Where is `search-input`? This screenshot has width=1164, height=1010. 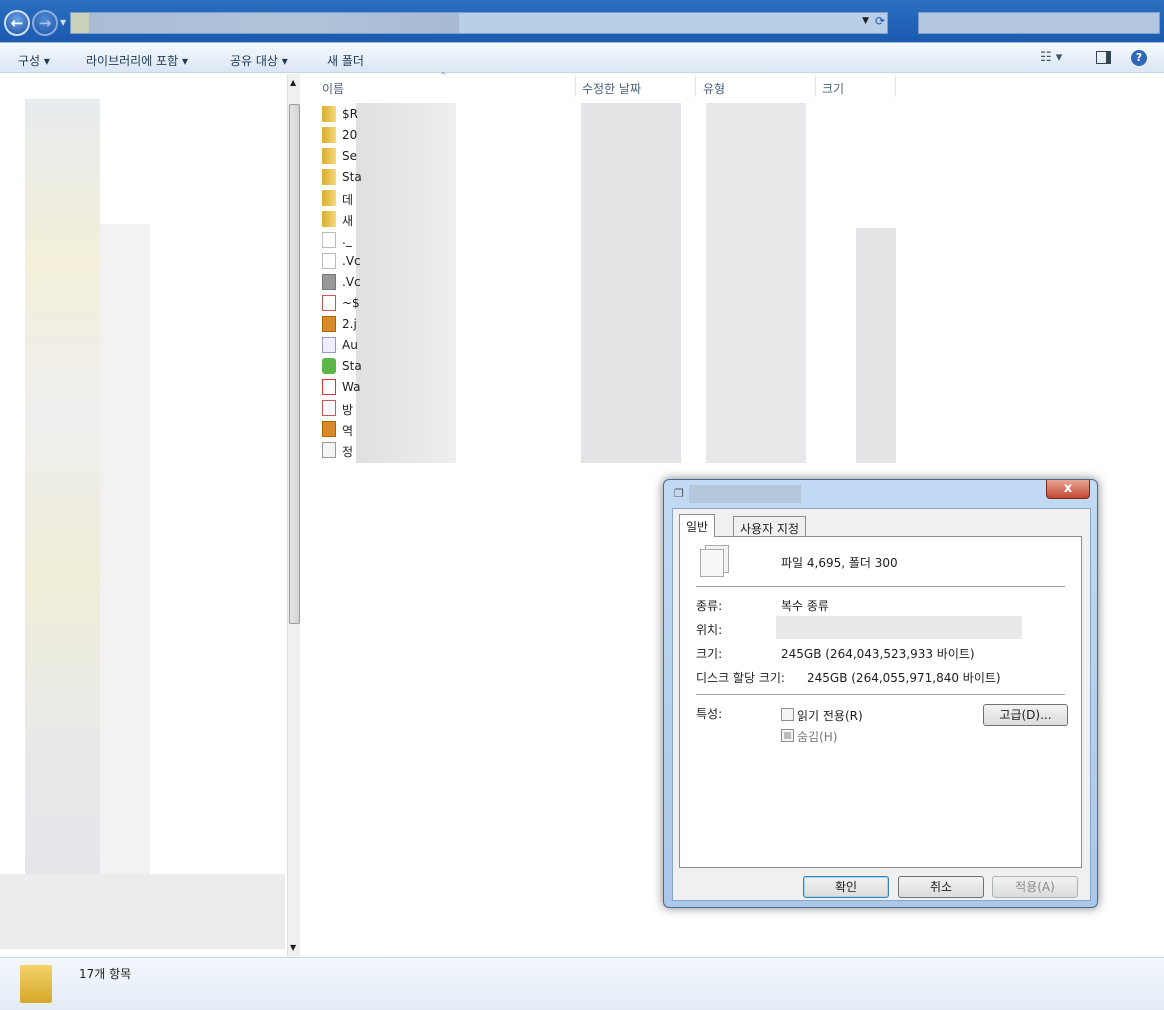
search-input is located at coordinates (1039, 23).